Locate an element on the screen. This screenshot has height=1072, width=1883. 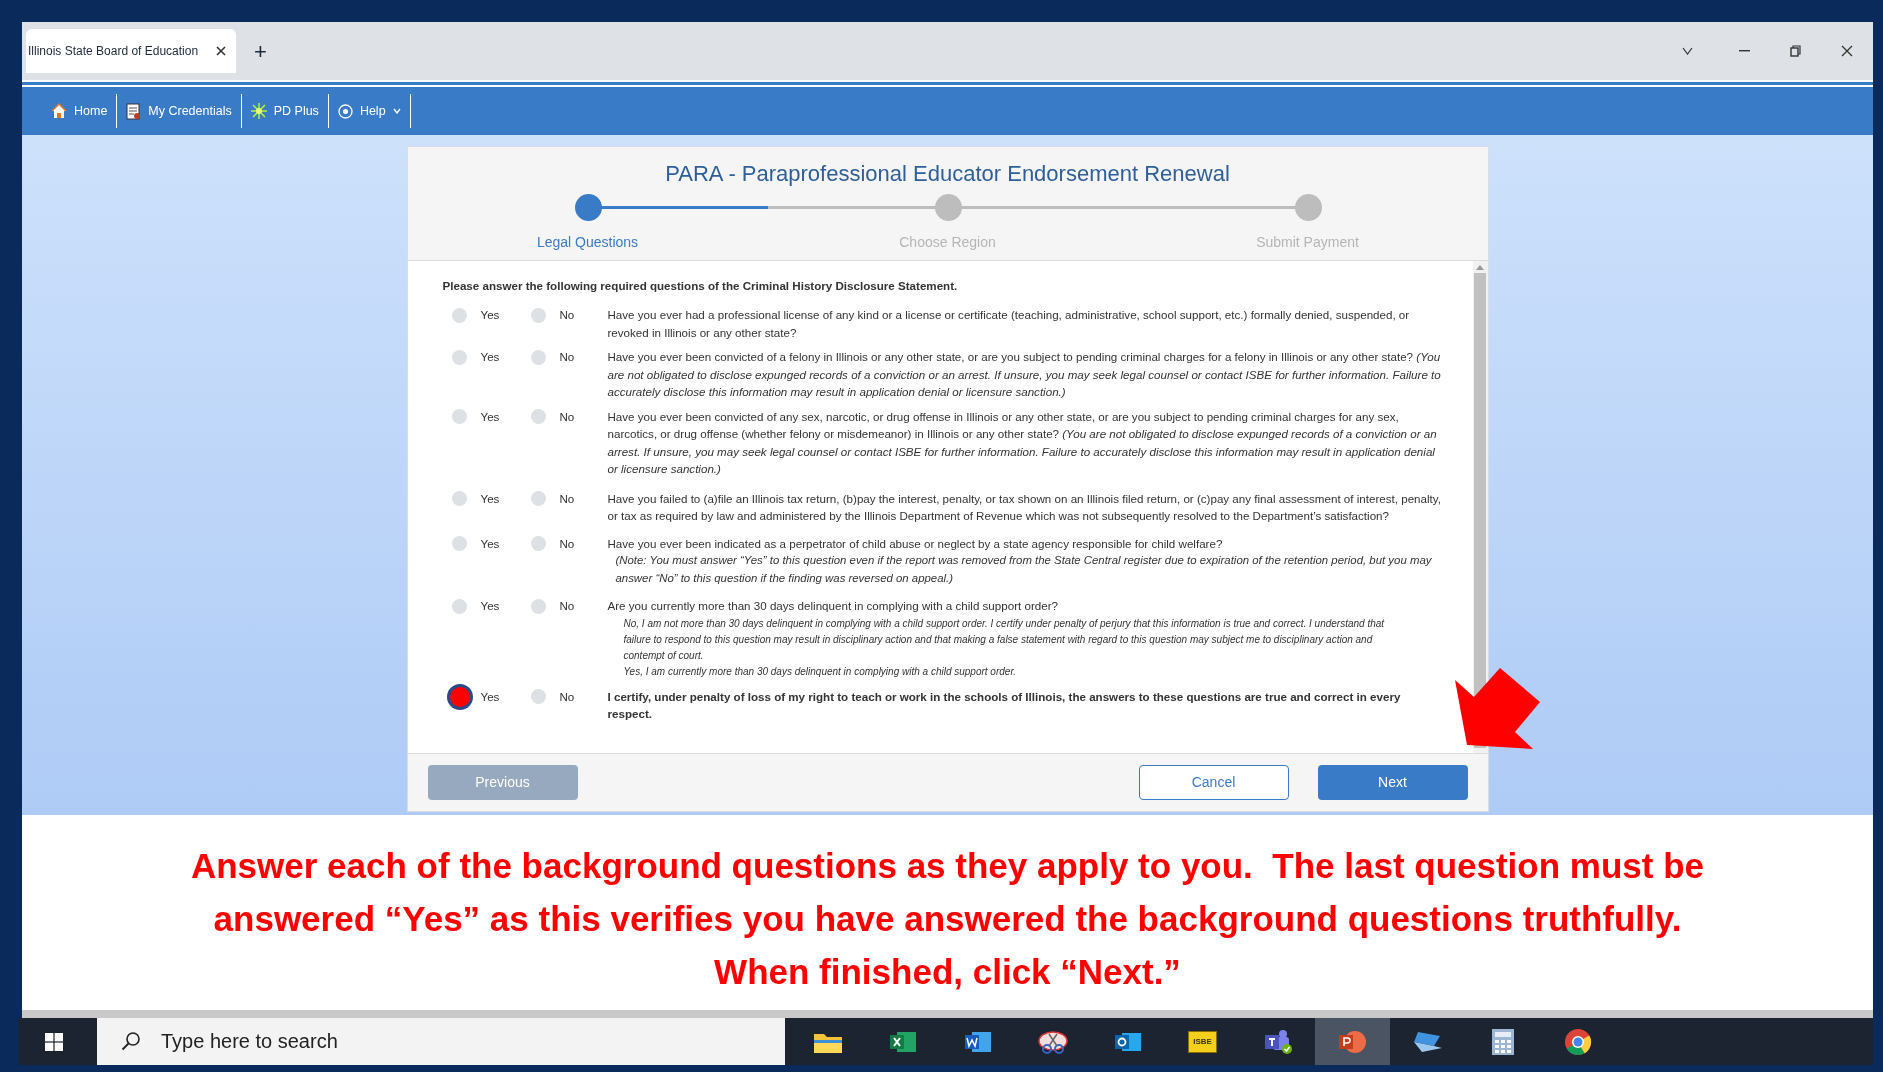
taskbar-search-field: Type here to search is located at coordinates (441, 1041).